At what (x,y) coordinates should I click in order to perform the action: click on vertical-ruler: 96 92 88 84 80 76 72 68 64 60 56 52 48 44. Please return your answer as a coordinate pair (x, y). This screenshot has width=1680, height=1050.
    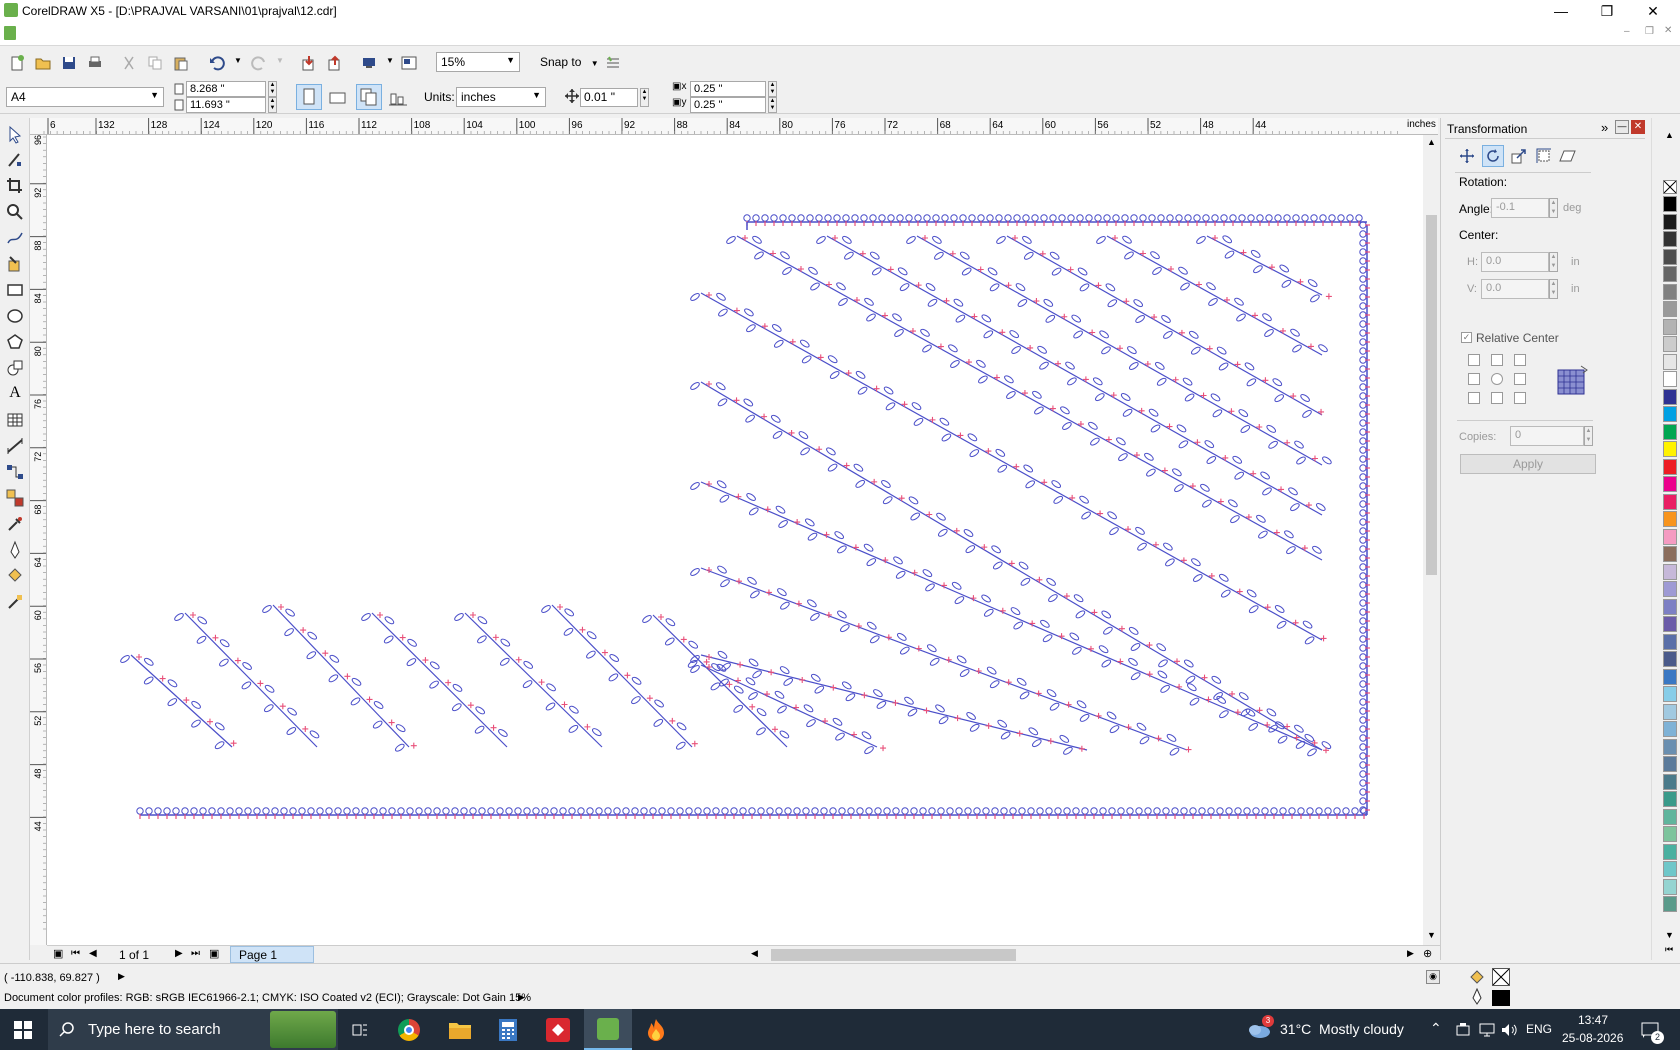
    Looking at the image, I should click on (38, 540).